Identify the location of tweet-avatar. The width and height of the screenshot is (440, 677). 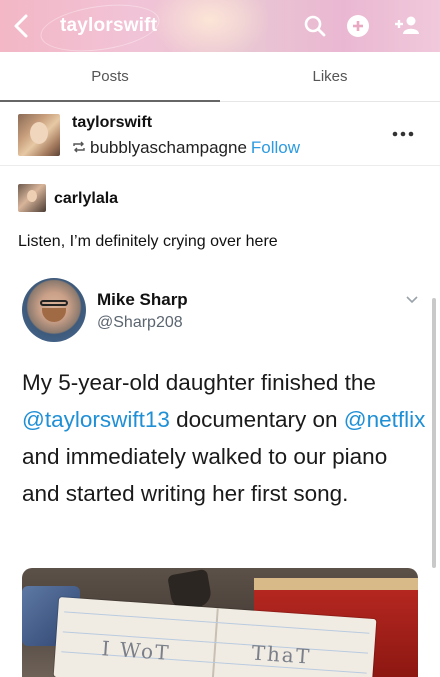
(54, 310).